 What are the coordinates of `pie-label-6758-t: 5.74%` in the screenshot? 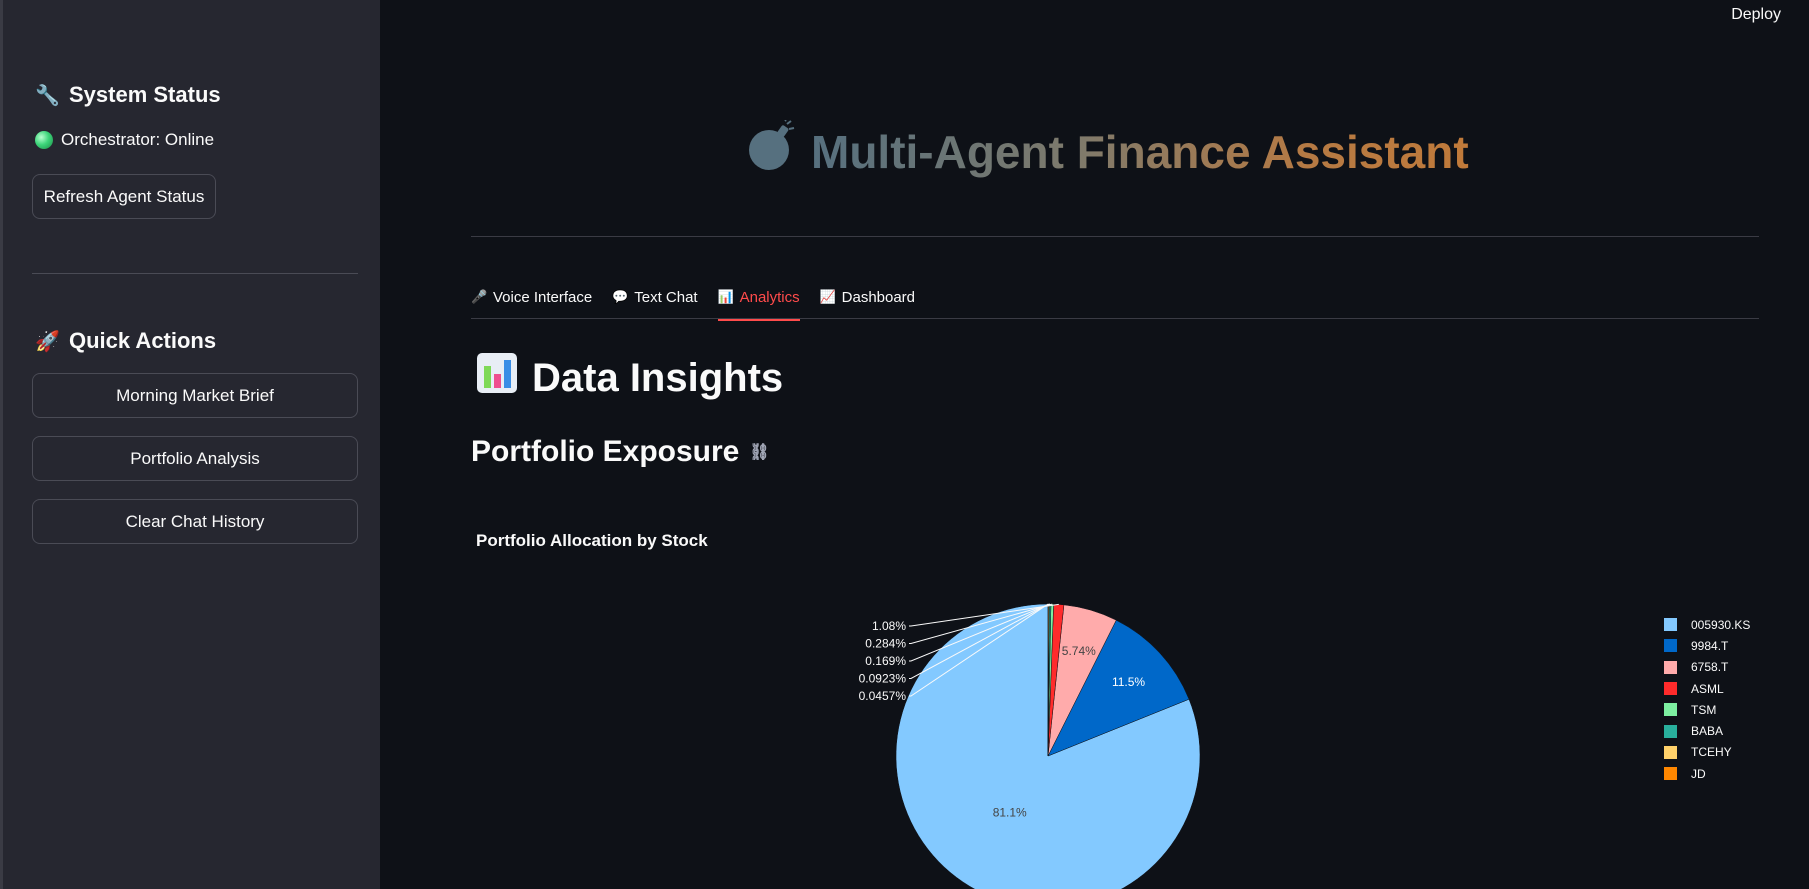 It's located at (1079, 651).